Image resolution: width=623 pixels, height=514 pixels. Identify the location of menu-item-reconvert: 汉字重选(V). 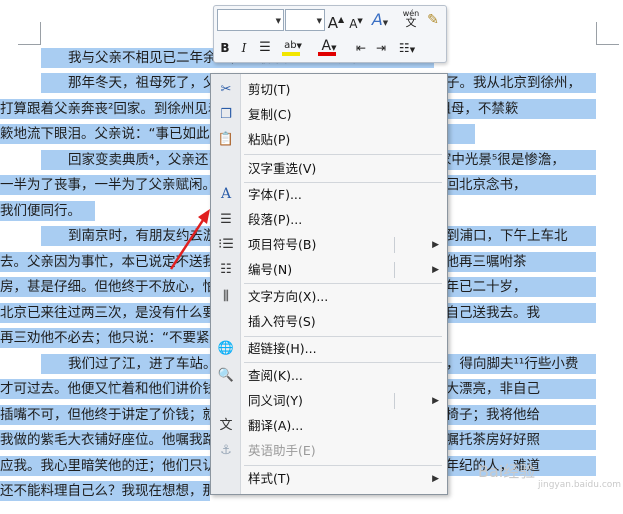
(329, 168).